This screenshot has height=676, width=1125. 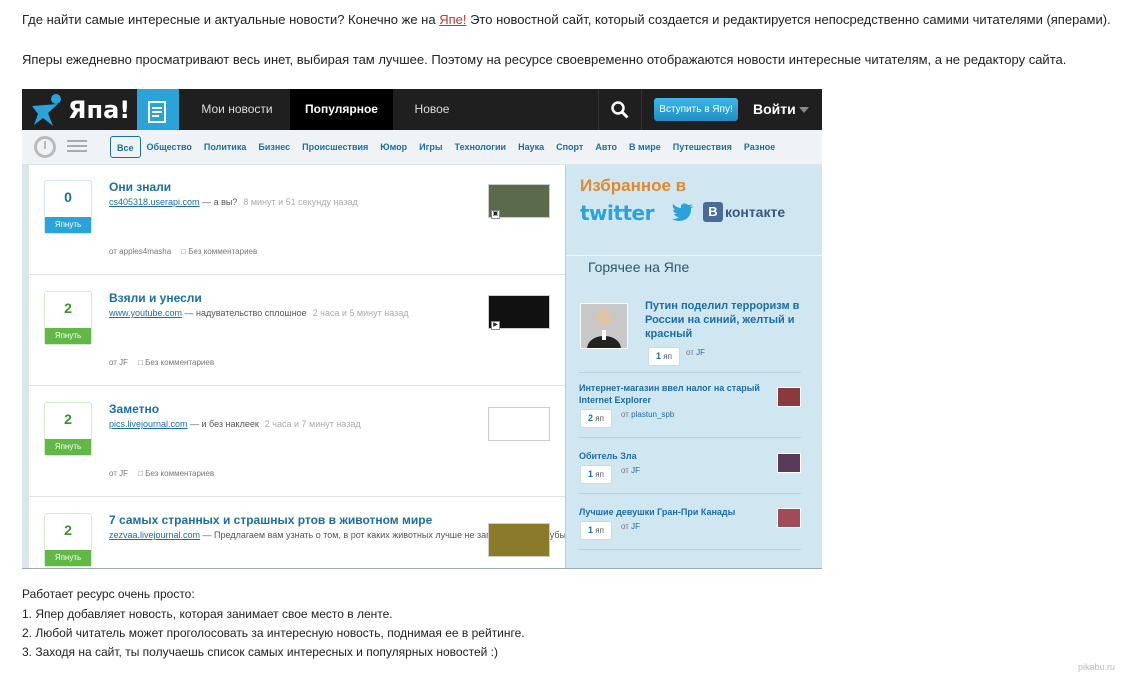 I want to click on clock-icon, so click(x=45, y=147).